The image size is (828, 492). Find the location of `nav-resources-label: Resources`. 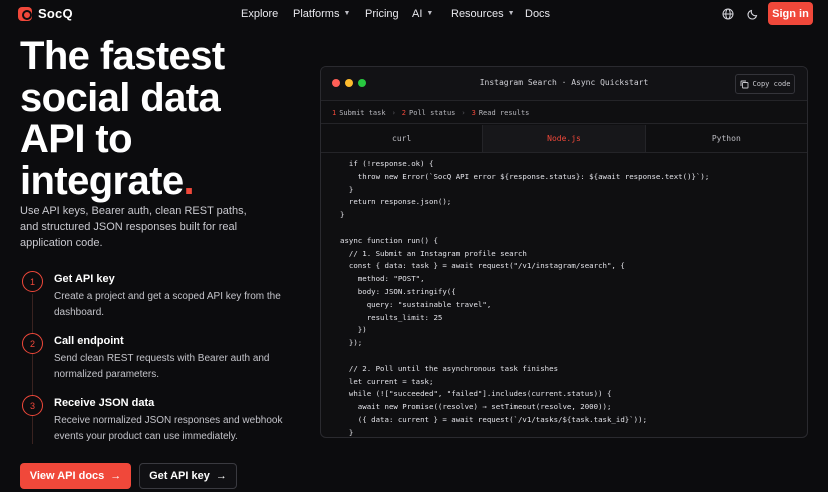

nav-resources-label: Resources is located at coordinates (477, 14).